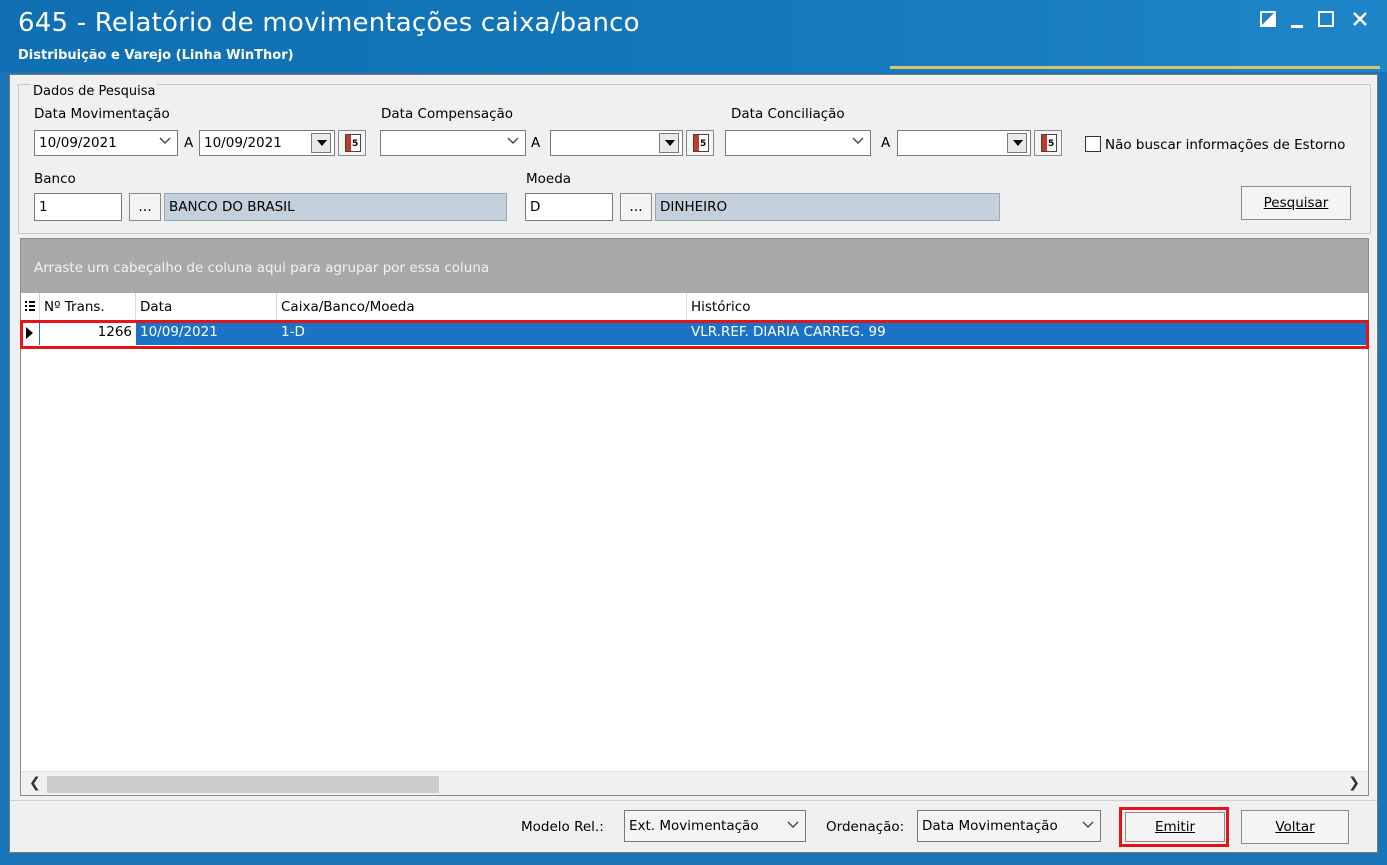 The image size is (1387, 865). I want to click on data-conciliacao-label: Data Conciliação, so click(788, 114).